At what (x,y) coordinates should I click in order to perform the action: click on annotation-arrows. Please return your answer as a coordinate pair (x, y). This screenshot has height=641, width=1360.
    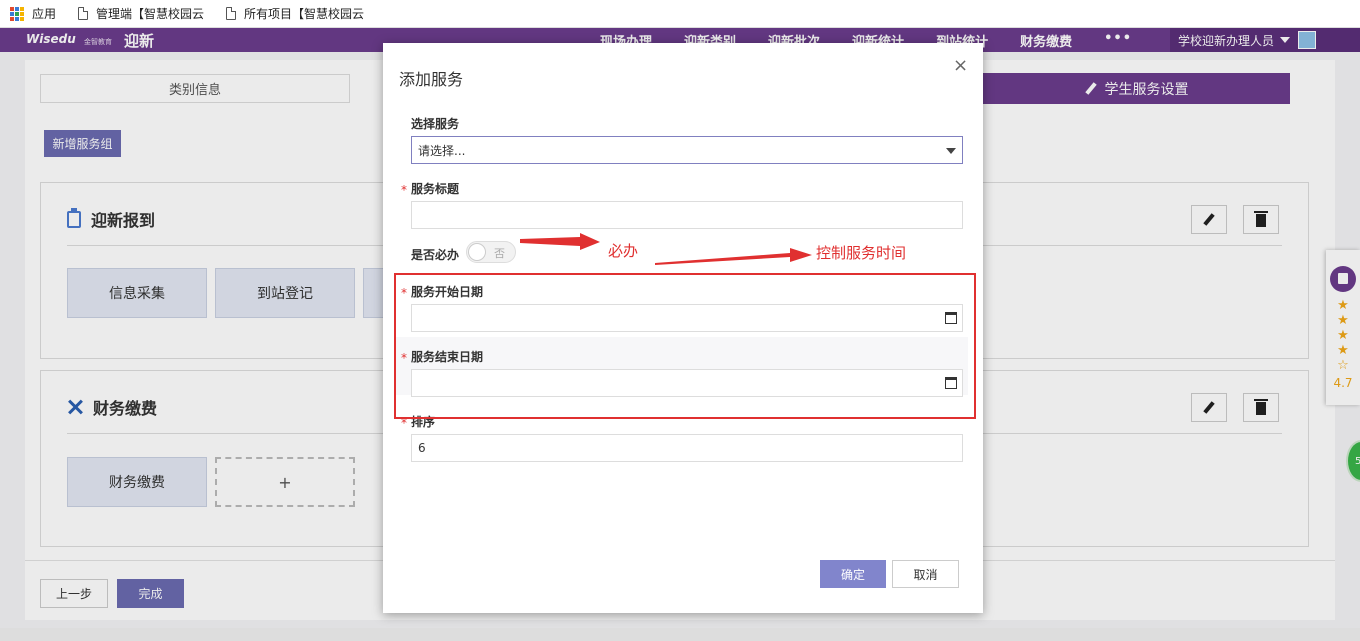
    Looking at the image, I should click on (666, 249).